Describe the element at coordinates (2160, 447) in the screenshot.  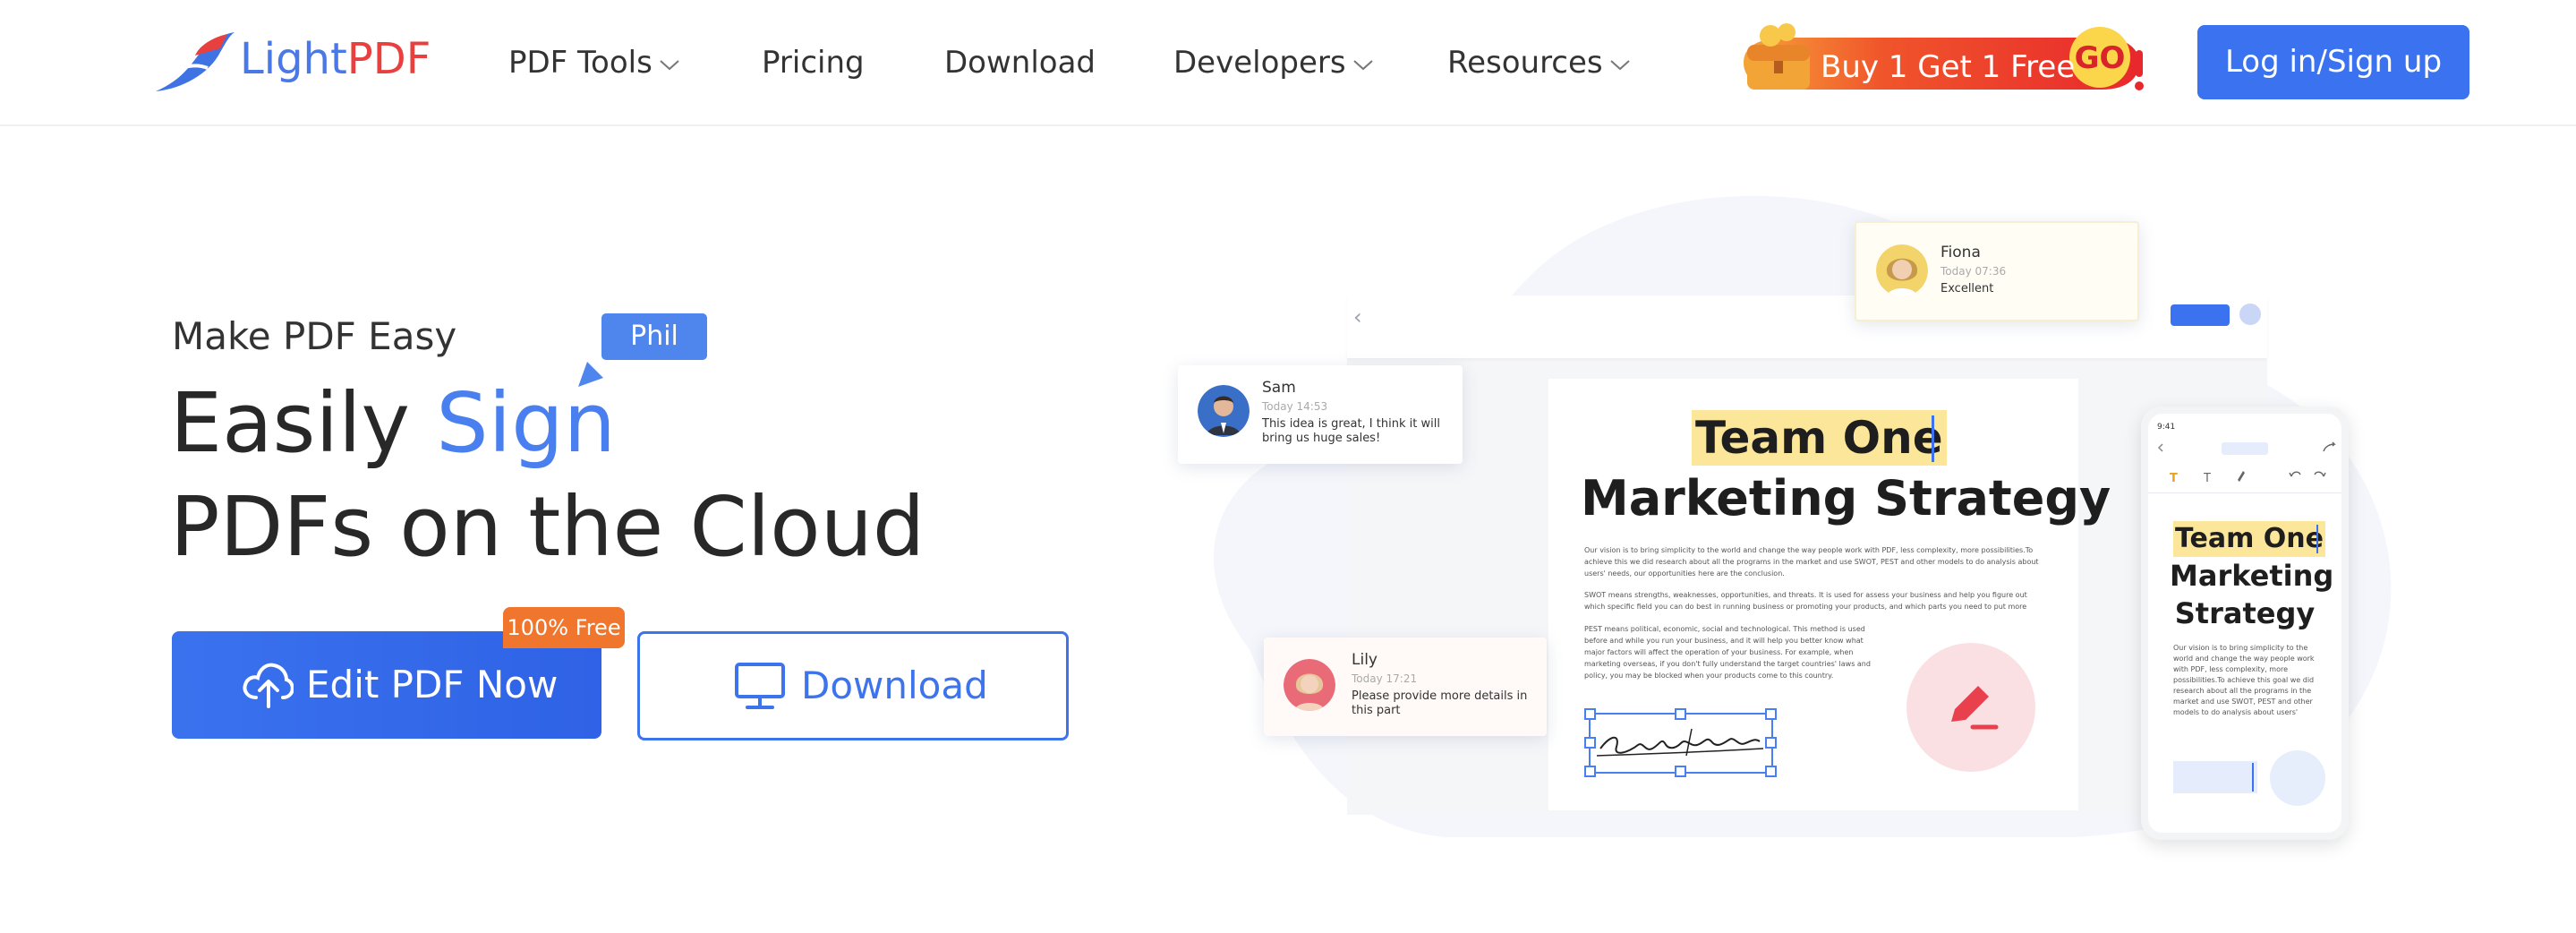
I see `back-chevron-icon` at that location.